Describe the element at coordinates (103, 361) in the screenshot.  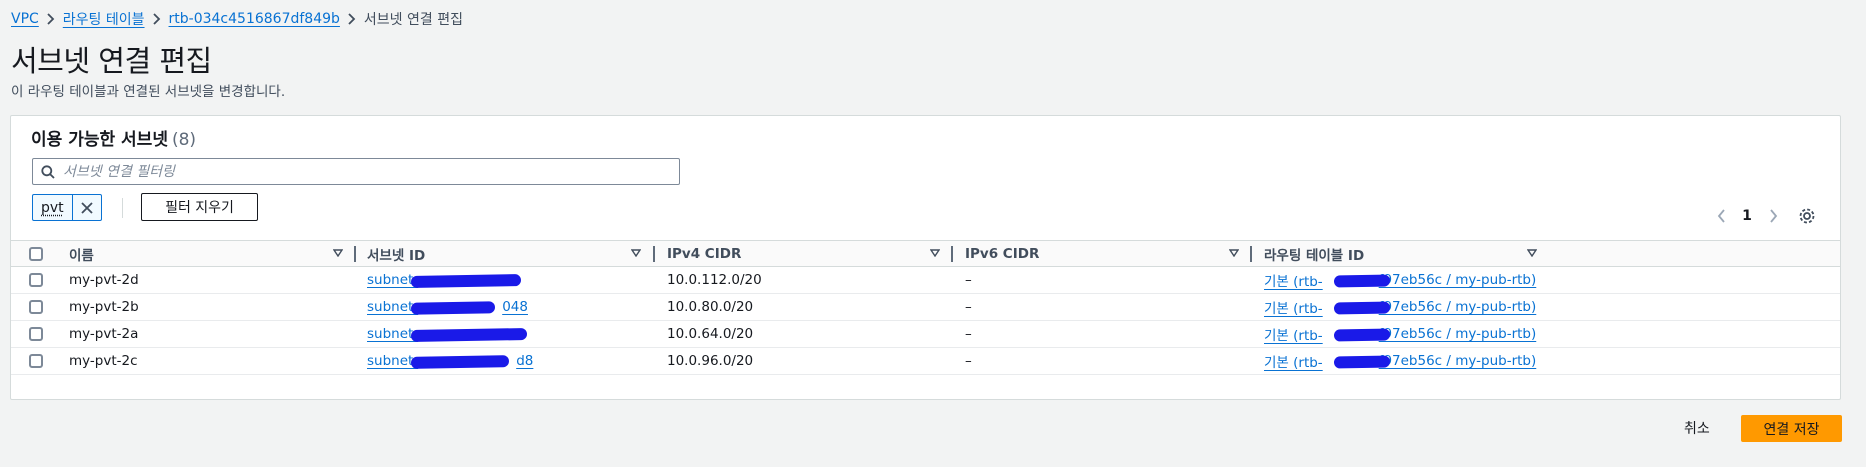
I see `subnet-name: my-pvt-2c` at that location.